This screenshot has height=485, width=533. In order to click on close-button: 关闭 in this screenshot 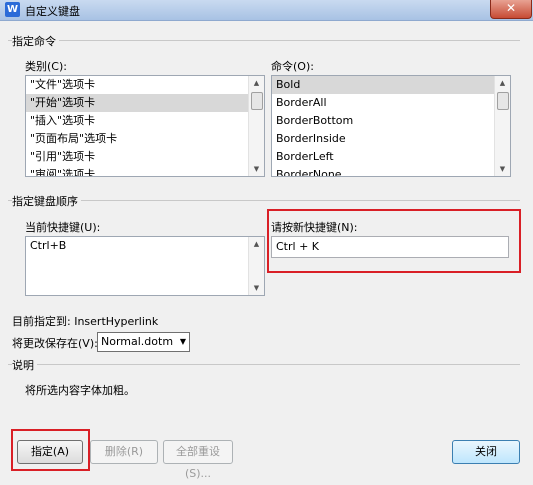, I will do `click(486, 452)`.